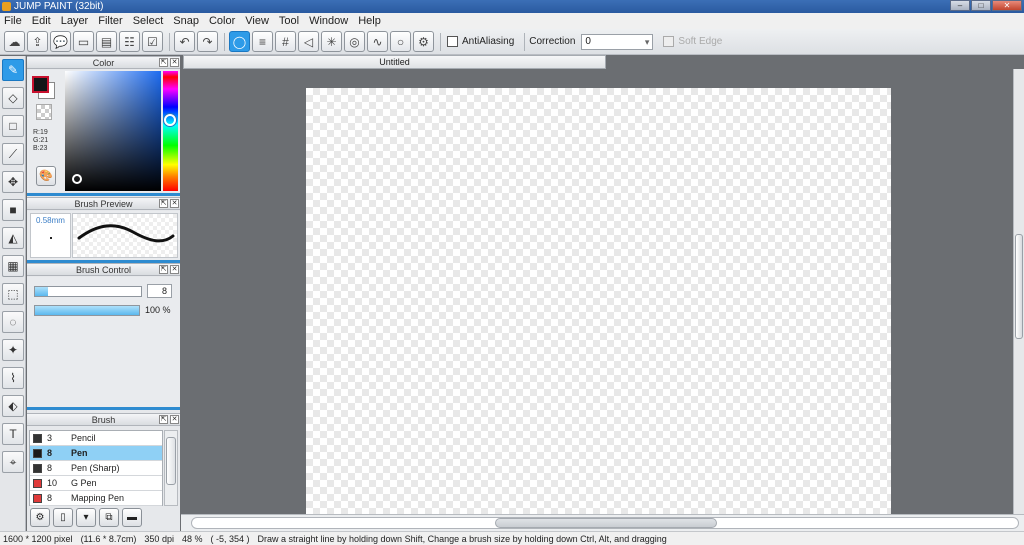  I want to click on menu-select: Select, so click(149, 21).